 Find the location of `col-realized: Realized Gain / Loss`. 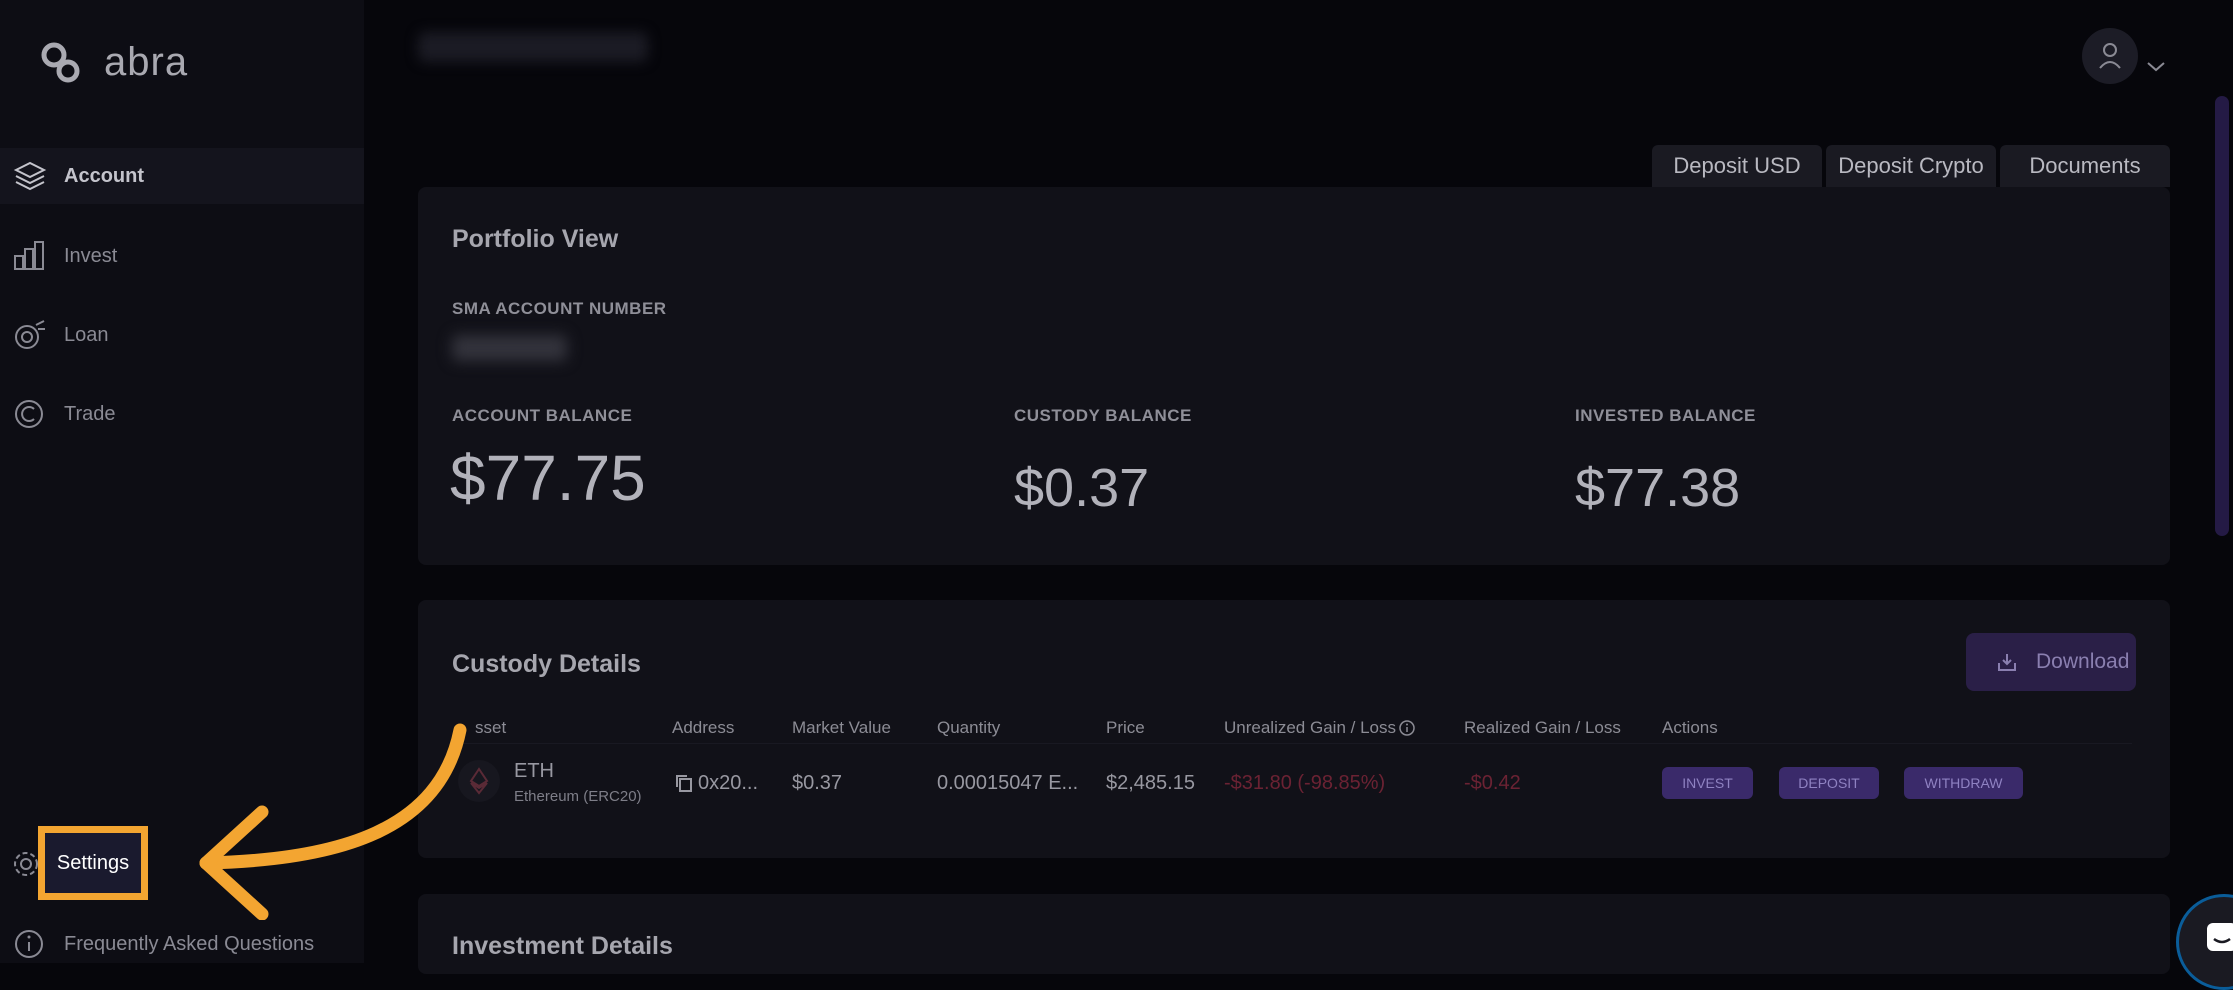

col-realized: Realized Gain / Loss is located at coordinates (1542, 727).